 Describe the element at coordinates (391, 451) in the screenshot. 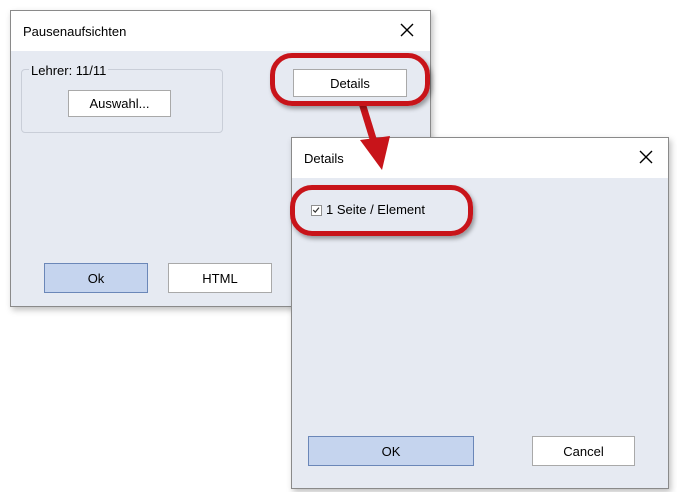

I see `ok-button: OK` at that location.